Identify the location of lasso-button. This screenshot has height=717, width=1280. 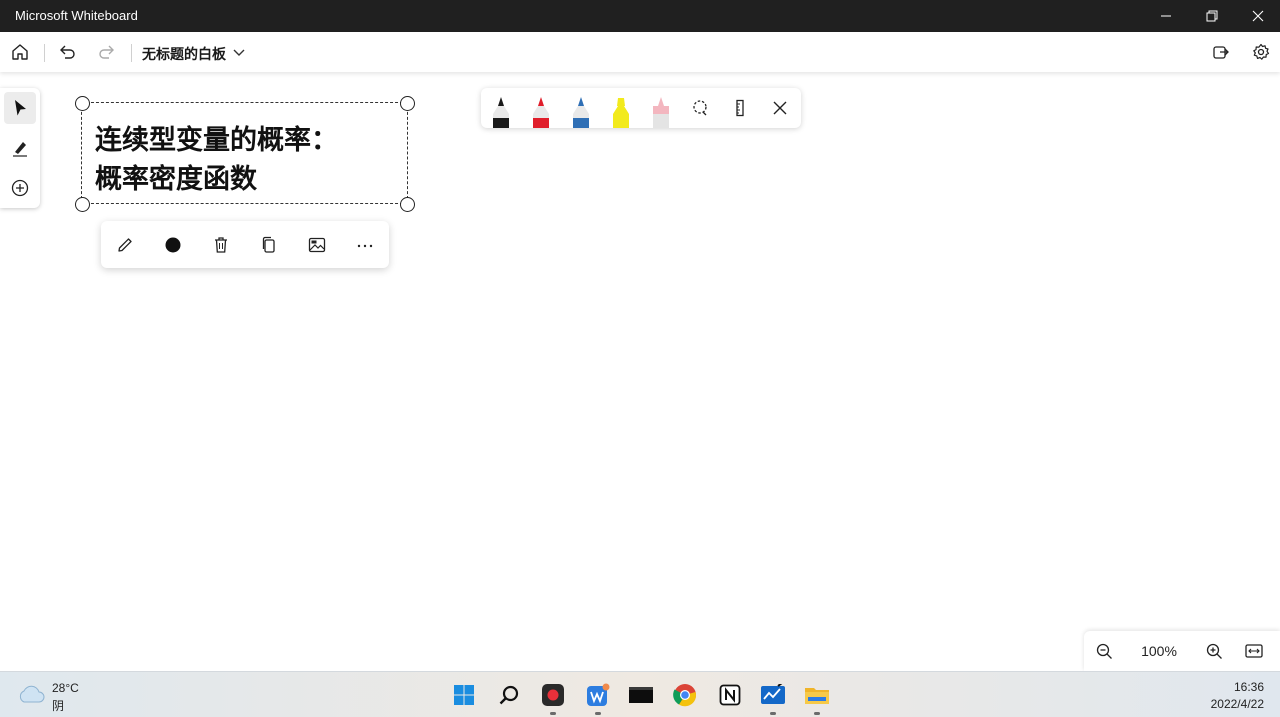
(700, 108).